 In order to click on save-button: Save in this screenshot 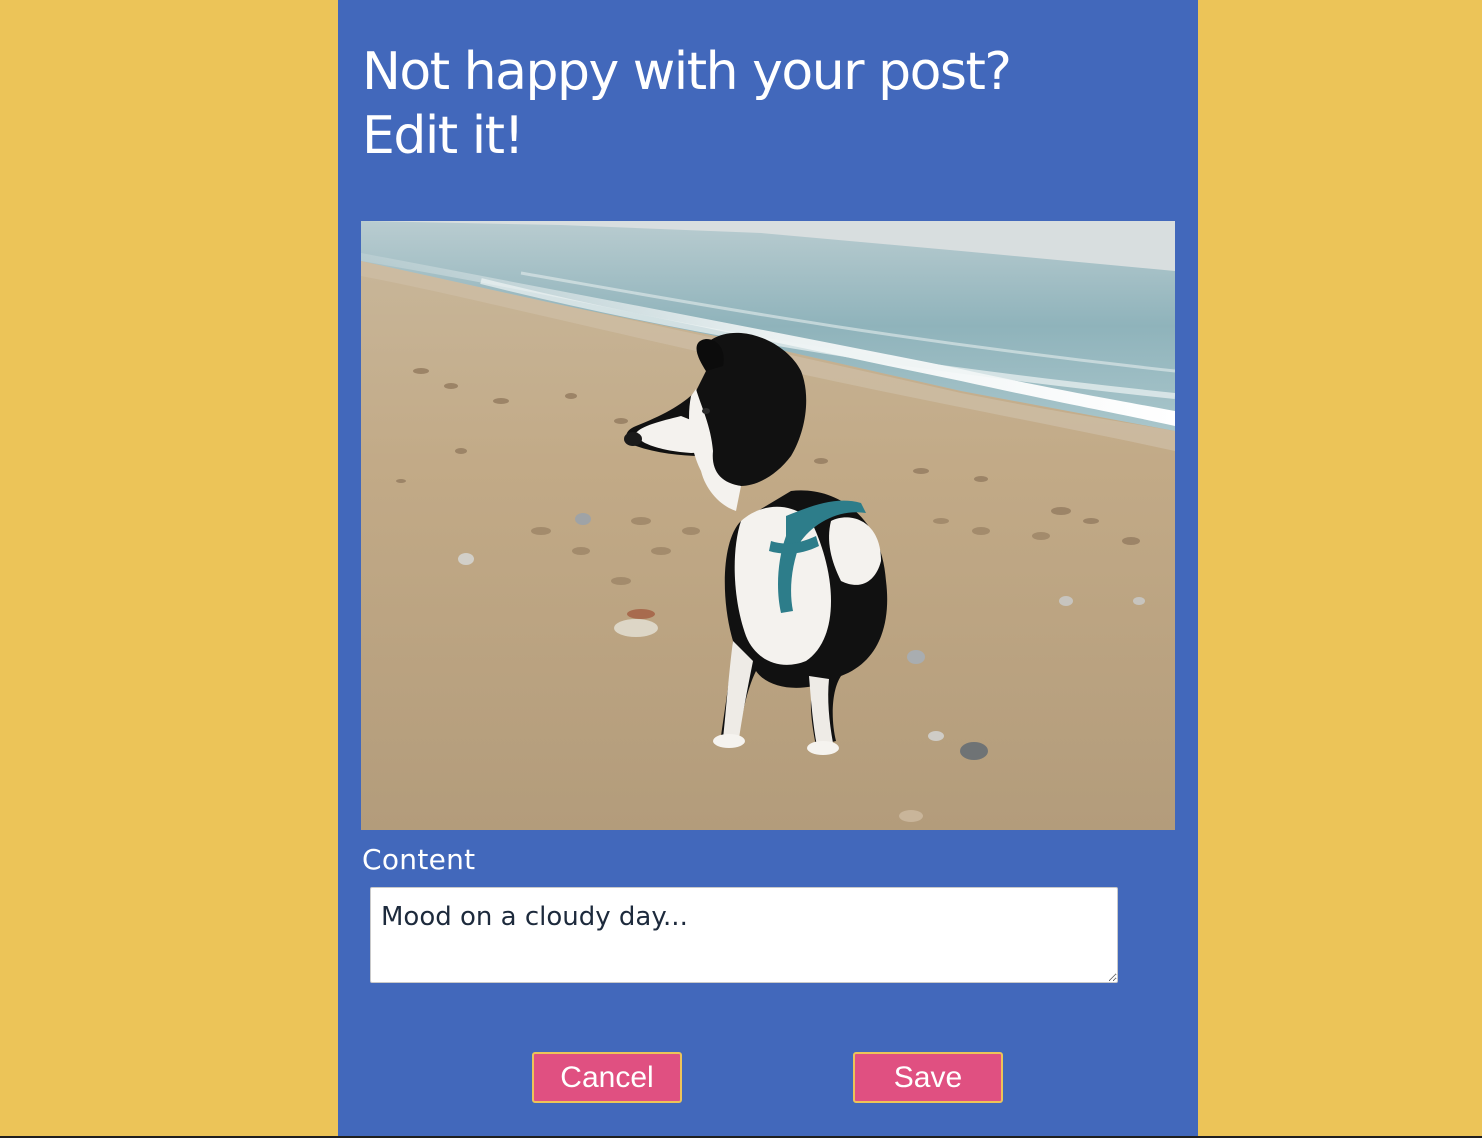, I will do `click(928, 1077)`.